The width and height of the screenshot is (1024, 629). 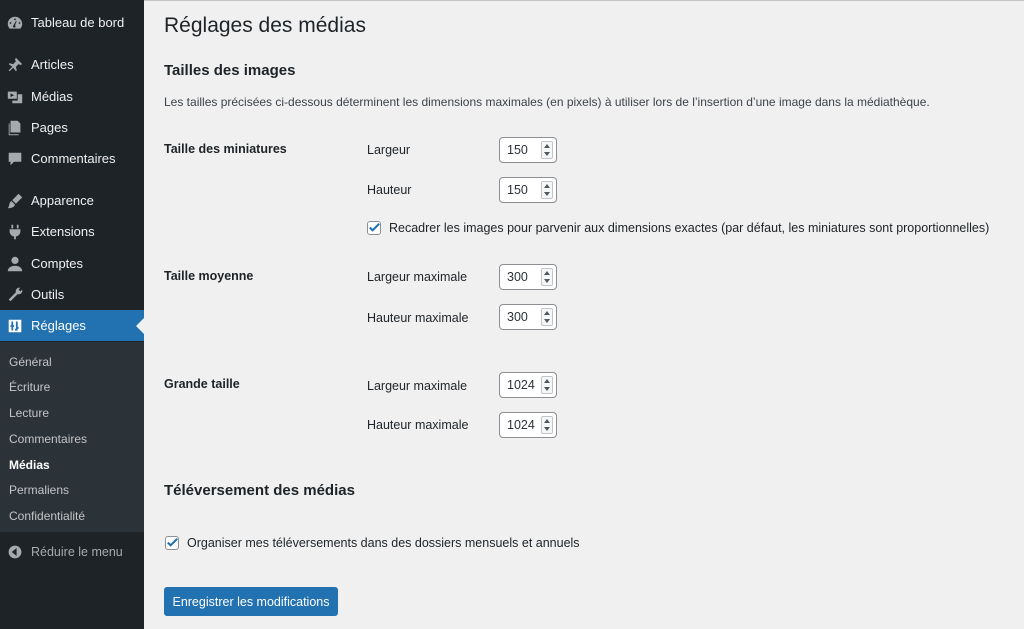 I want to click on uploads-heading: Téléversement des médias, so click(x=259, y=490).